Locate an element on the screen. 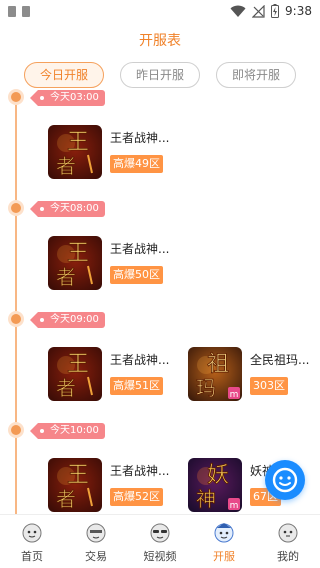 The image size is (320, 568). bottom-nav: 首页 交易 短视频 开服 我的 is located at coordinates (160, 541).